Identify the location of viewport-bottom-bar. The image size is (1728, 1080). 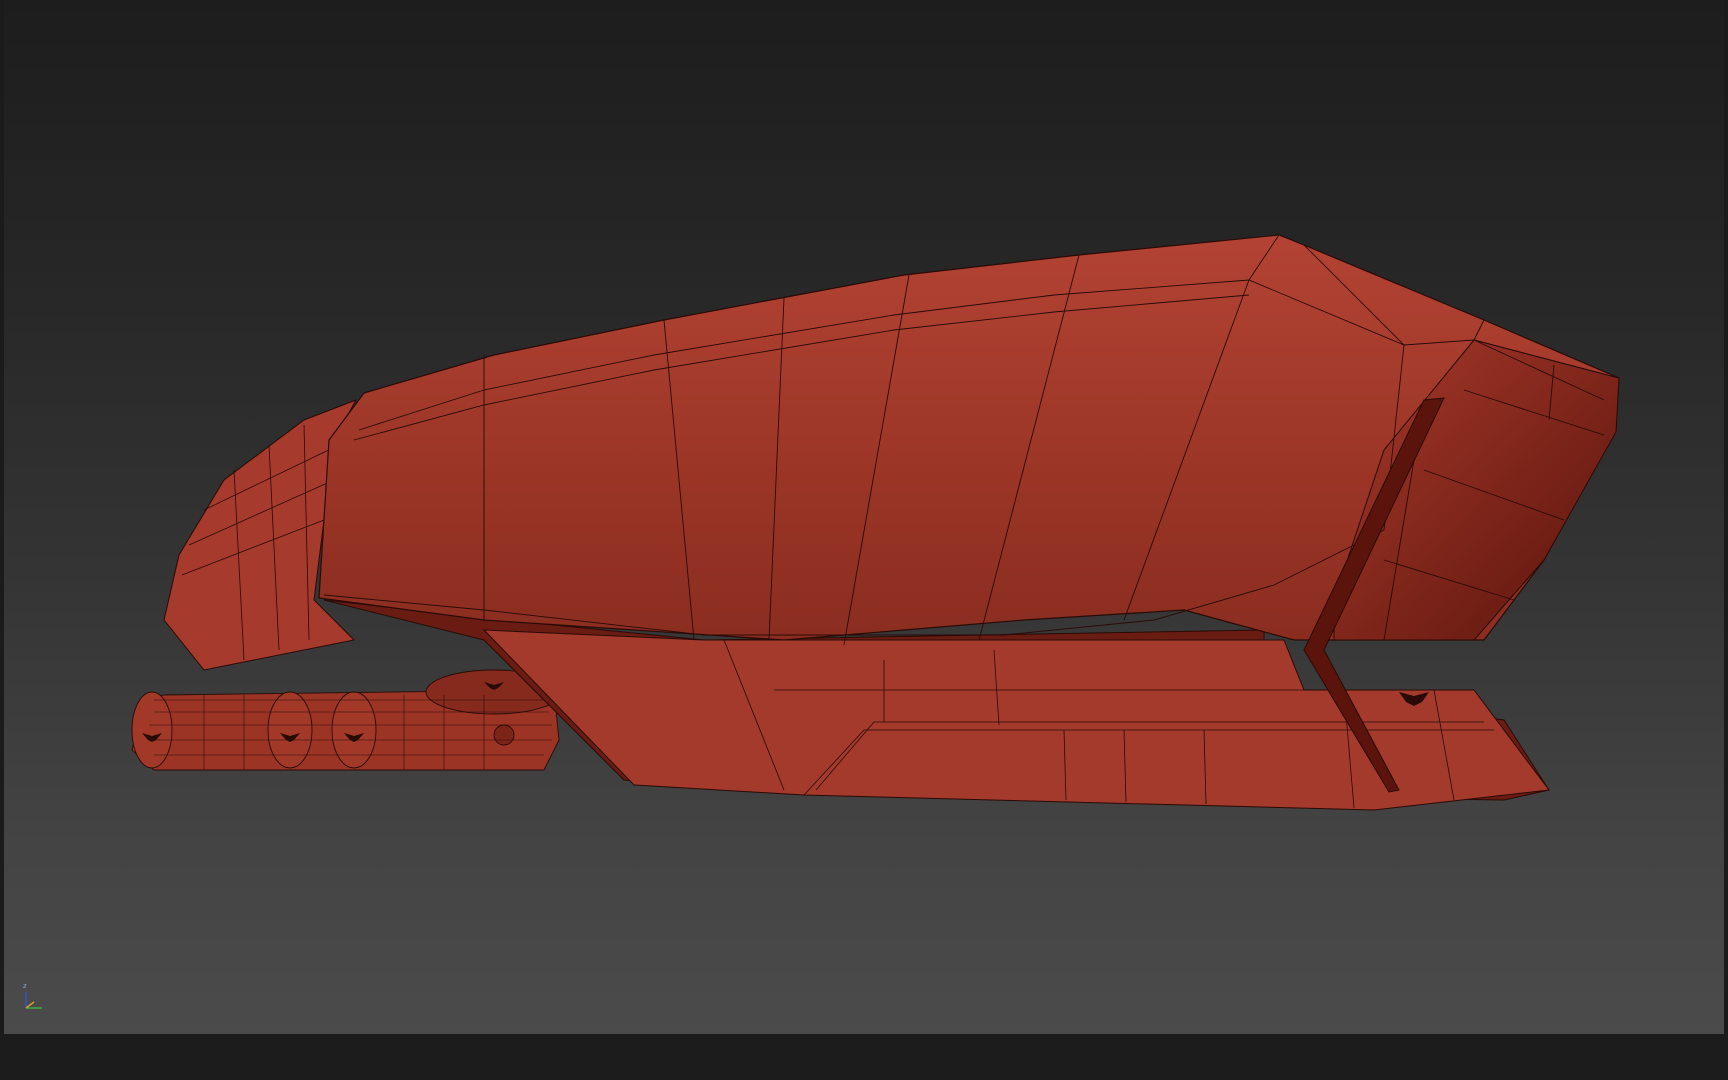
(864, 1057).